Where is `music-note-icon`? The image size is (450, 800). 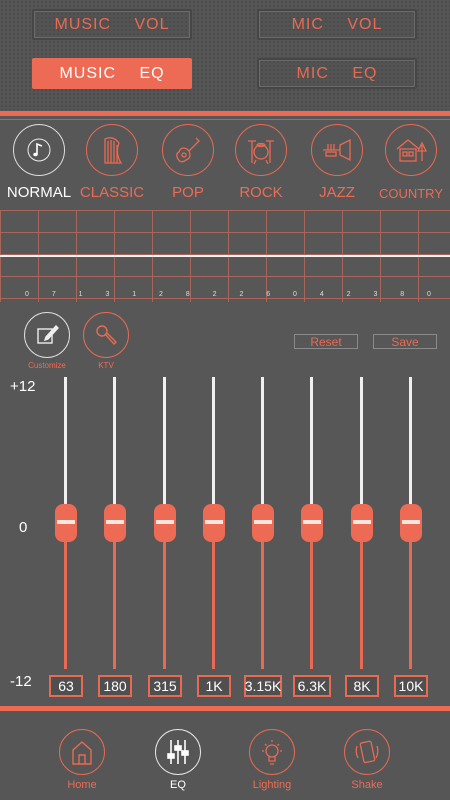
music-note-icon is located at coordinates (39, 150).